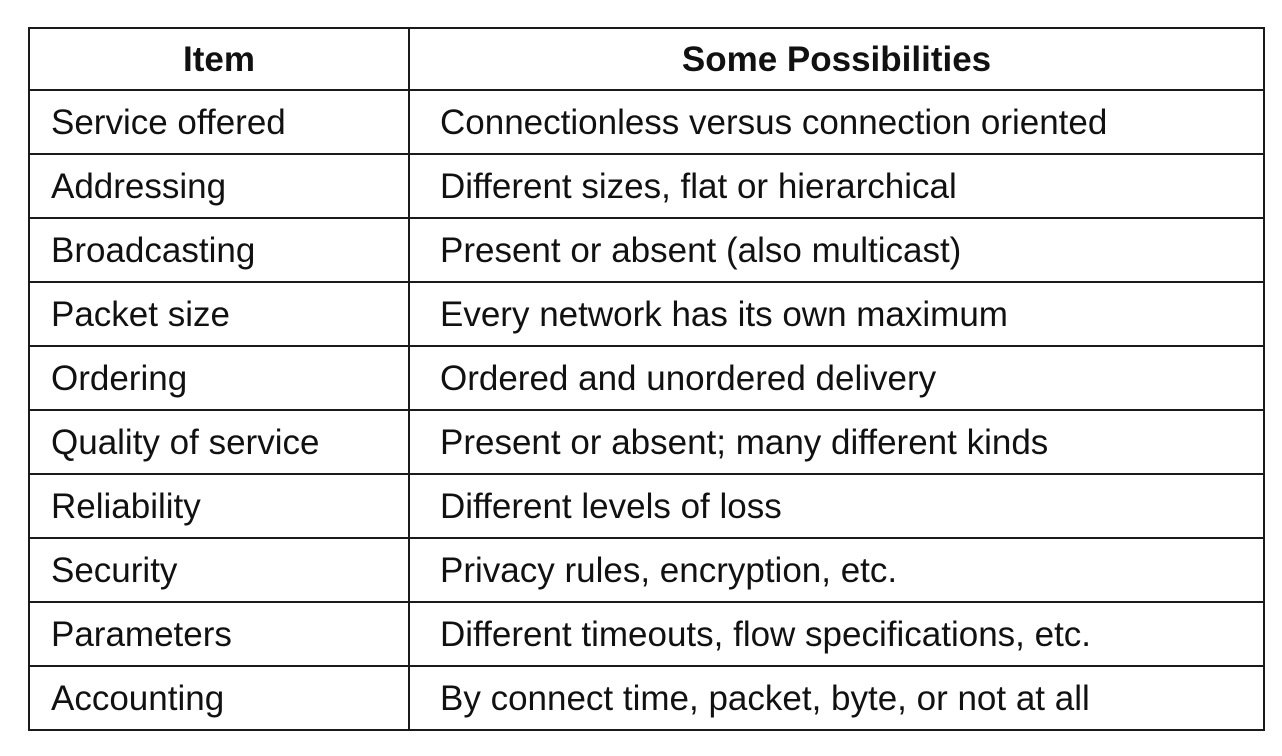 Image resolution: width=1282 pixels, height=756 pixels. Describe the element at coordinates (219, 506) in the screenshot. I see `item-cell: Reliability` at that location.